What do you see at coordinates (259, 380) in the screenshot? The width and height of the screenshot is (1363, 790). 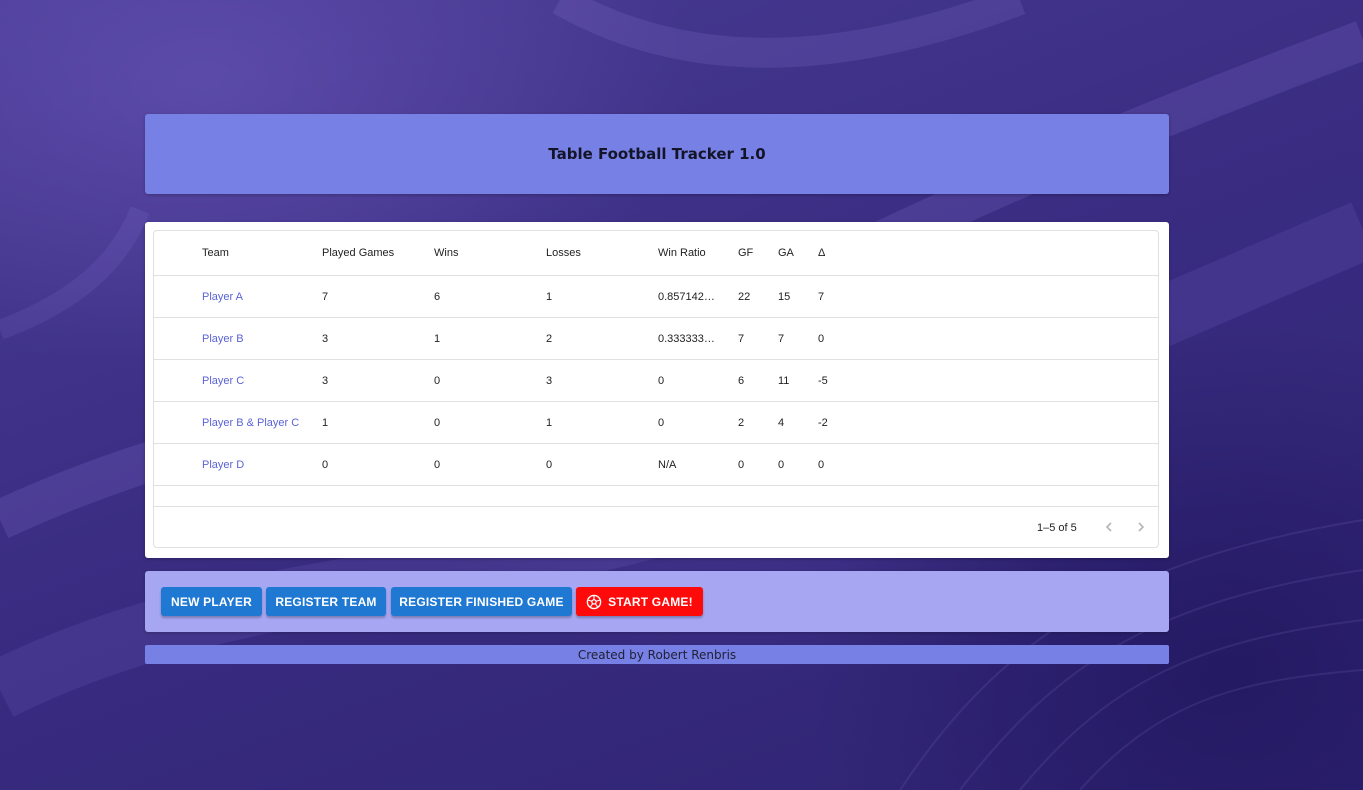 I see `team-link: Player C` at bounding box center [259, 380].